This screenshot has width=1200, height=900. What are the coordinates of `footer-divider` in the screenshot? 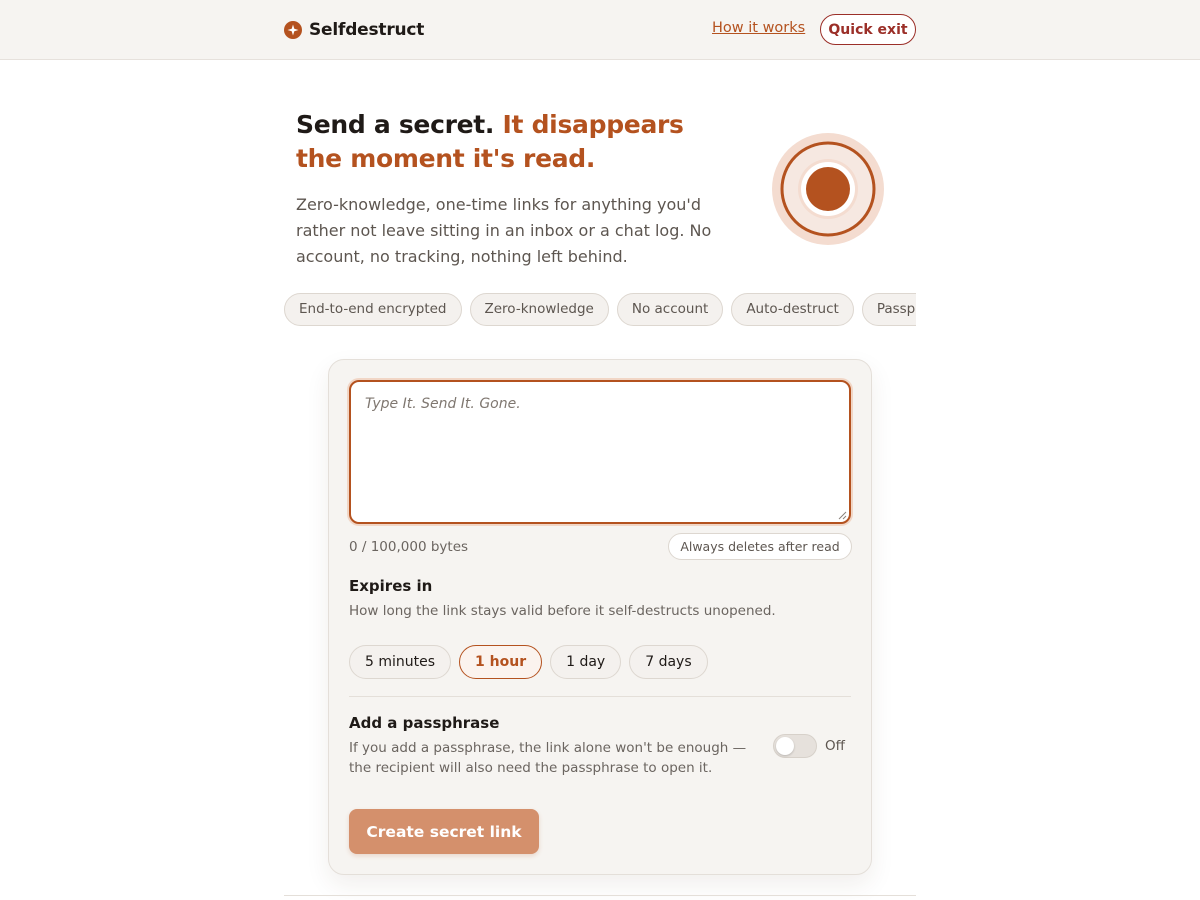 It's located at (600, 895).